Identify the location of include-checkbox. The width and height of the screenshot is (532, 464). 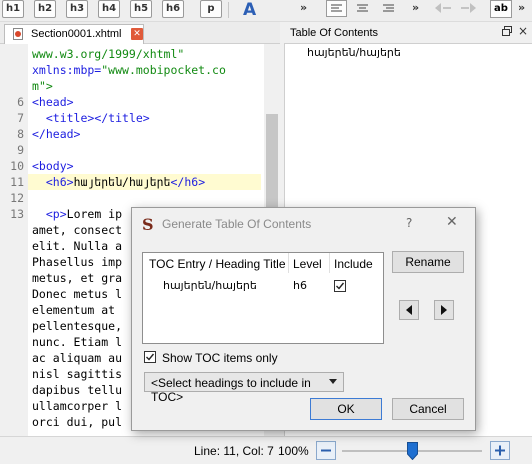
(340, 286).